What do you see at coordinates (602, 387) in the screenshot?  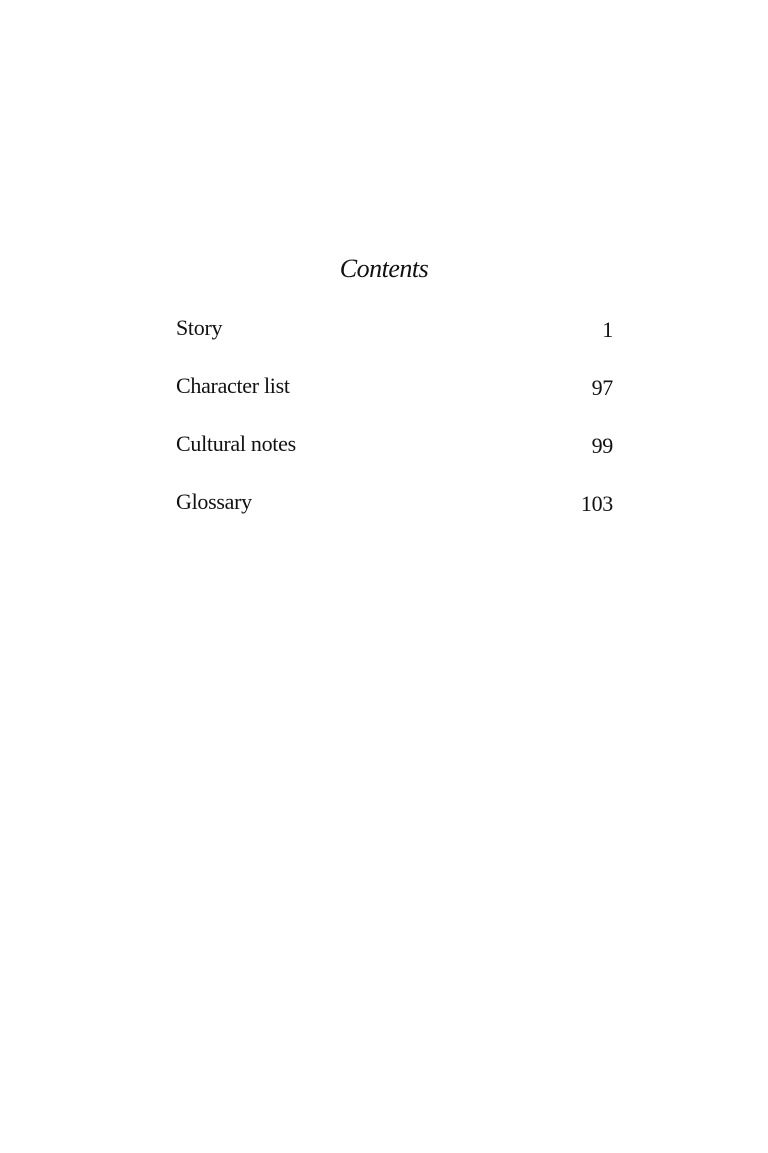 I see `toc-entry-page-number: 97` at bounding box center [602, 387].